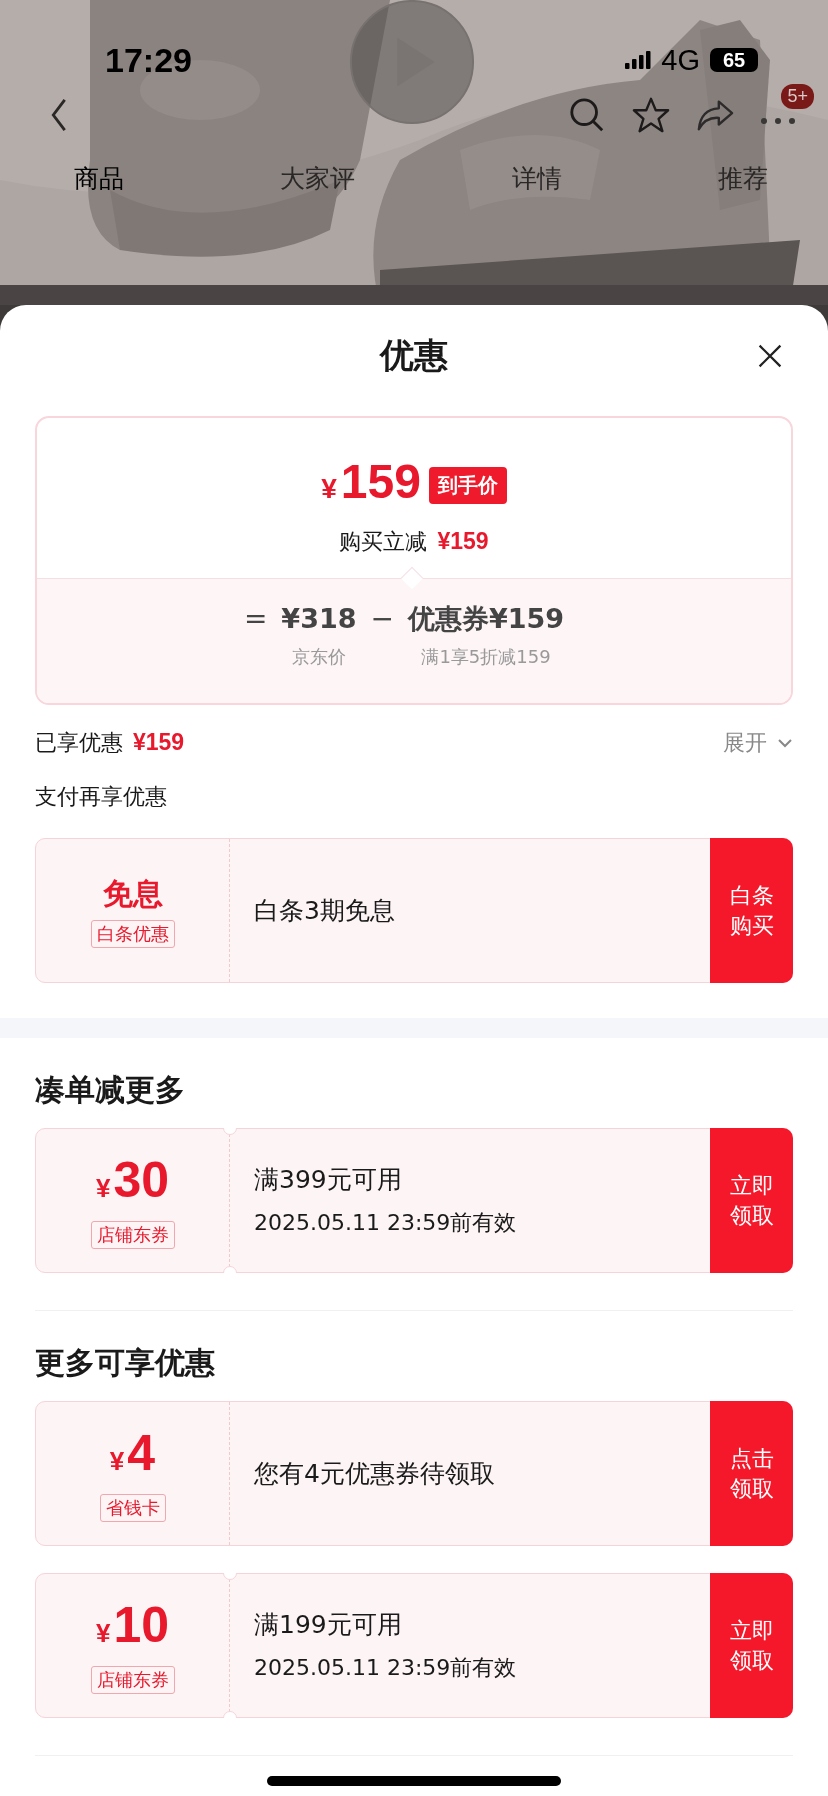  Describe the element at coordinates (587, 115) in the screenshot. I see `search-icon` at that location.